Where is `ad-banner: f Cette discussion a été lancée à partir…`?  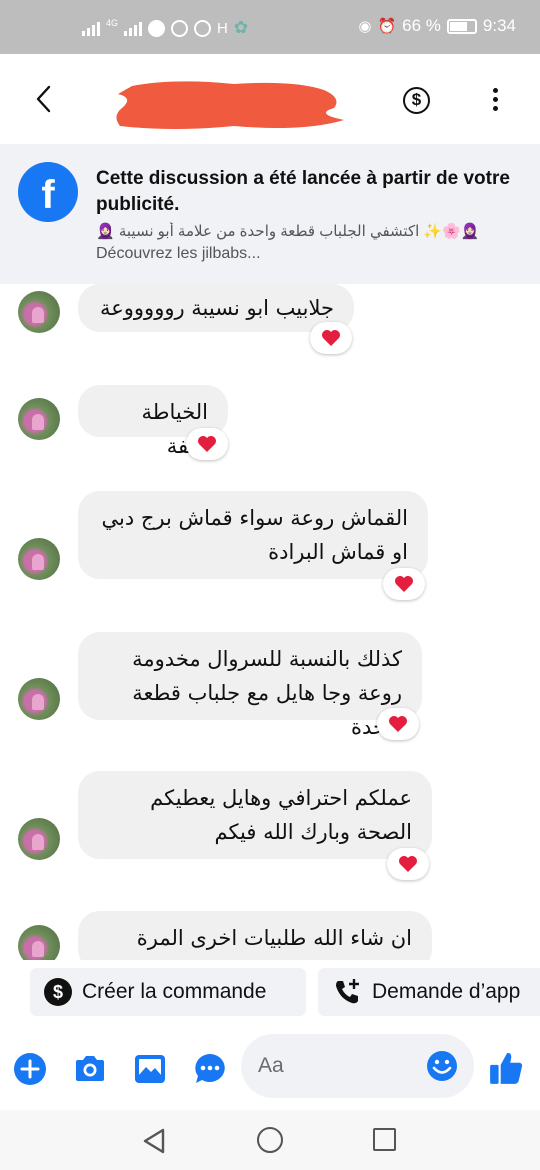 ad-banner: f Cette discussion a été lancée à partir… is located at coordinates (270, 214).